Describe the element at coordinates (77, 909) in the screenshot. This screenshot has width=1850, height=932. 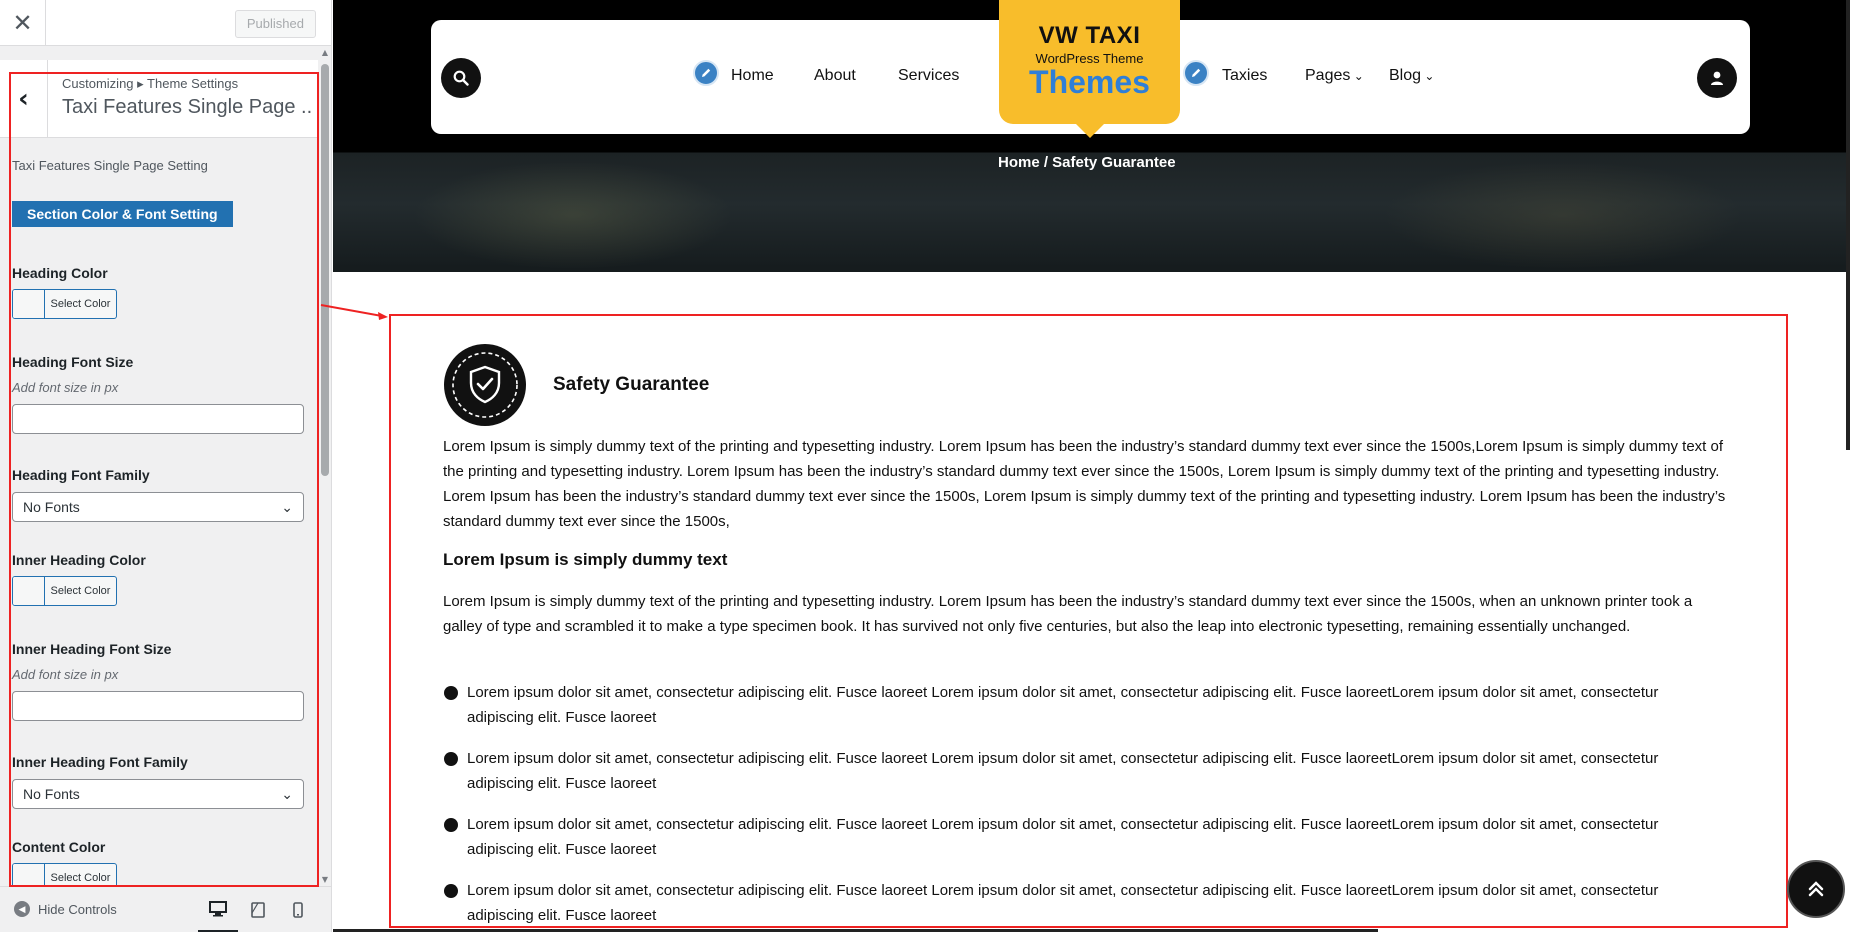
I see `hide-controls-label: Hide Controls` at that location.